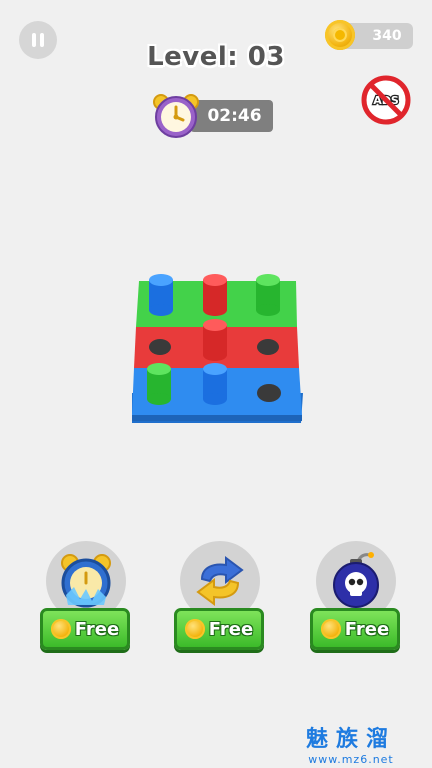 This screenshot has height=768, width=432. What do you see at coordinates (356, 580) in the screenshot?
I see `skull-bomb-icon` at bounding box center [356, 580].